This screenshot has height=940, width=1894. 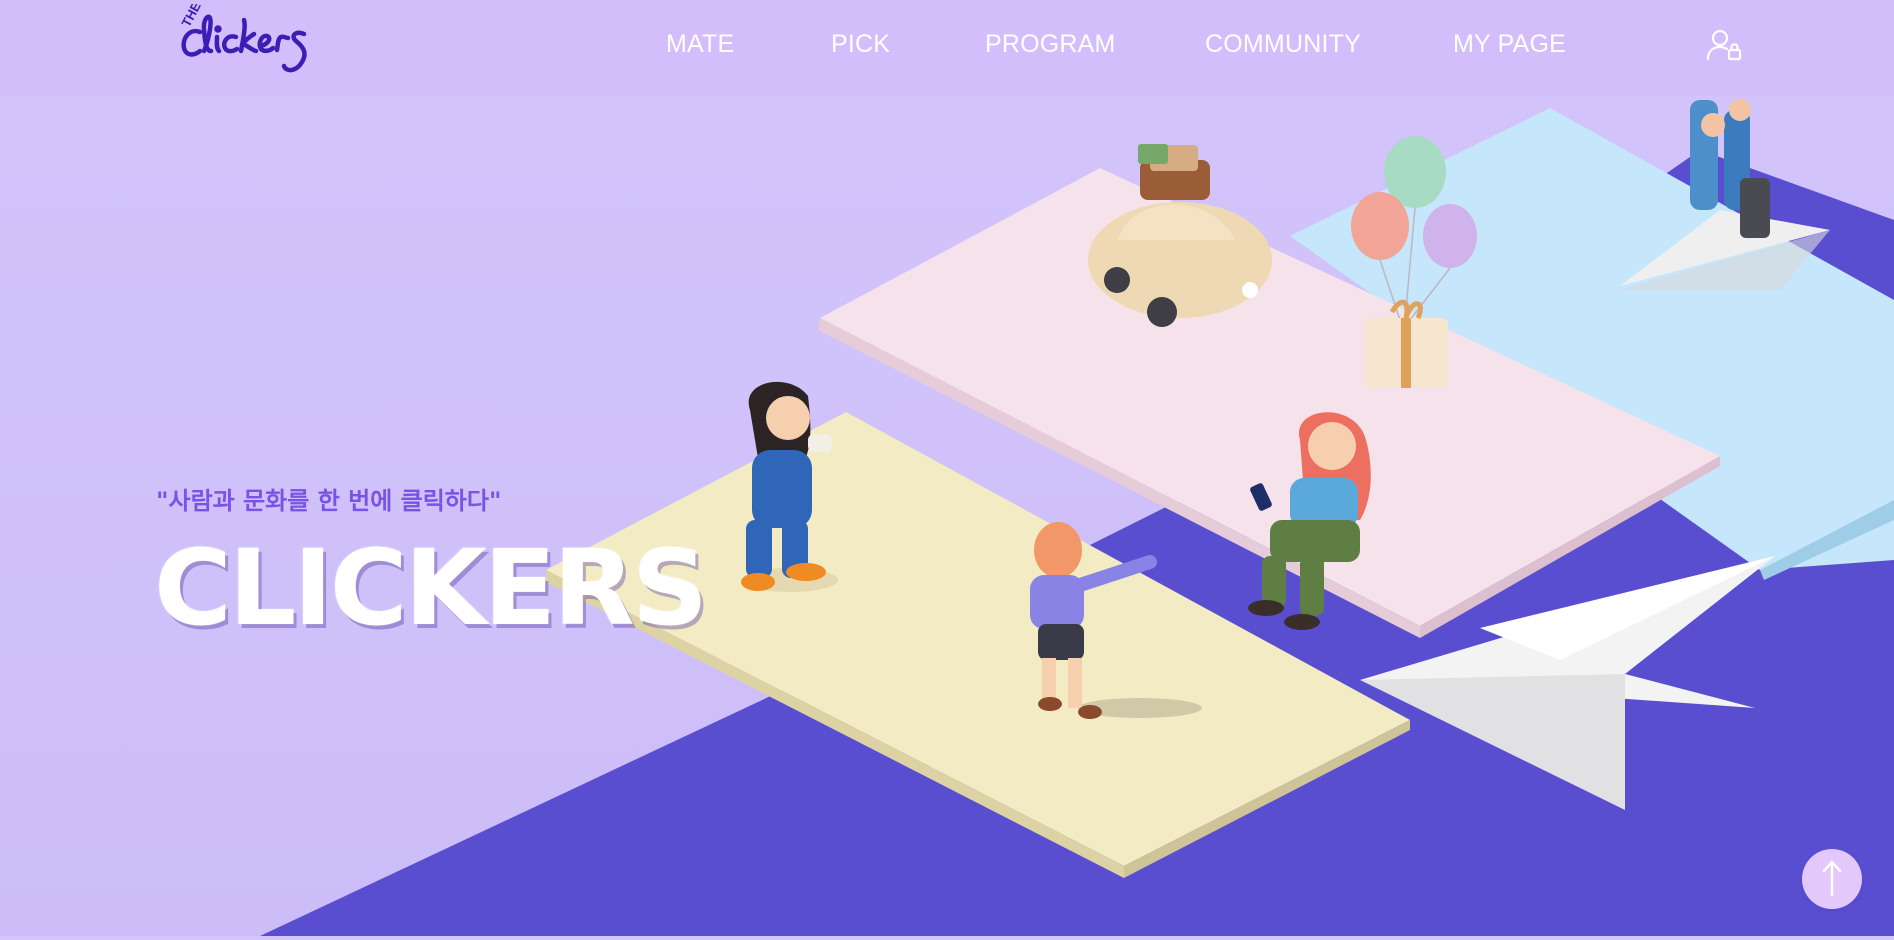 What do you see at coordinates (1509, 44) in the screenshot?
I see `nav-my-page: MY PAGE` at bounding box center [1509, 44].